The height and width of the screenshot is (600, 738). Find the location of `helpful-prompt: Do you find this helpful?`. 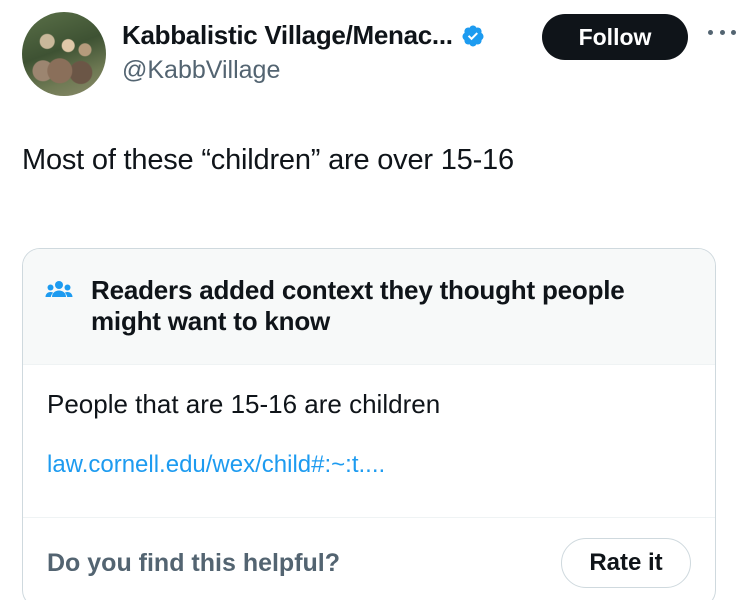

helpful-prompt: Do you find this helpful? is located at coordinates (194, 562).